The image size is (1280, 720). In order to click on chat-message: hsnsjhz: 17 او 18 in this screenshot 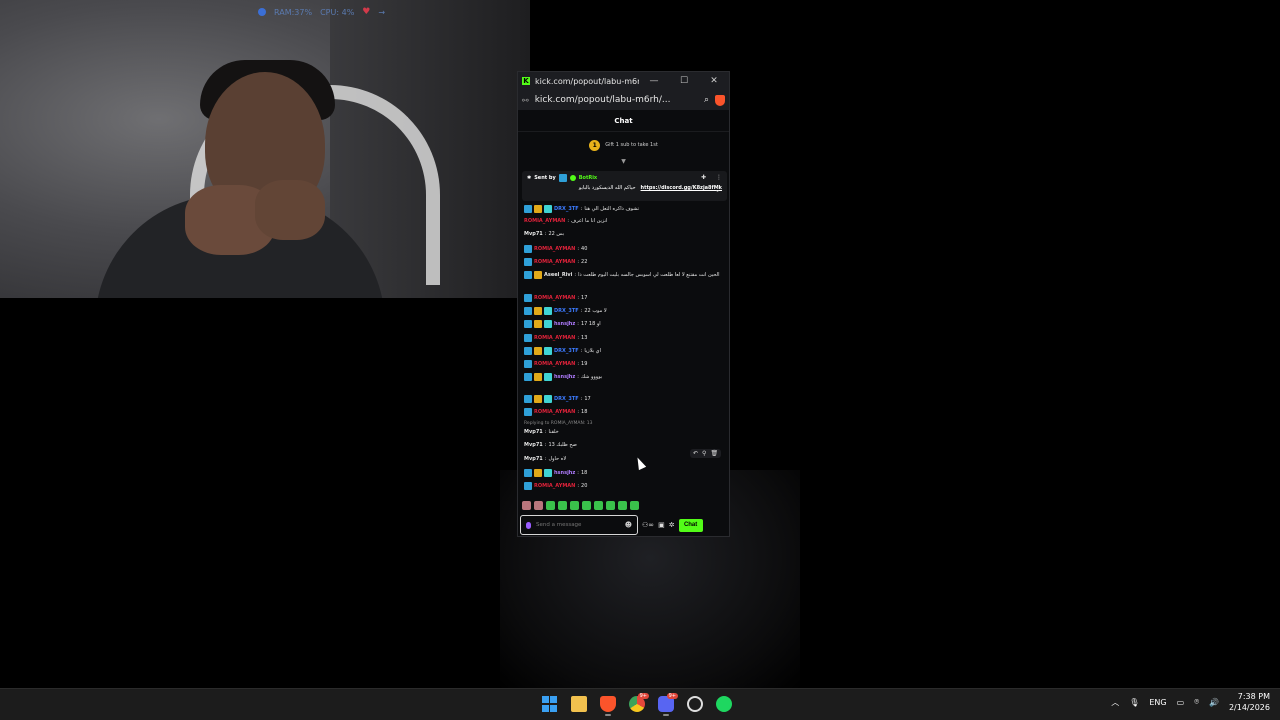, I will do `click(562, 324)`.